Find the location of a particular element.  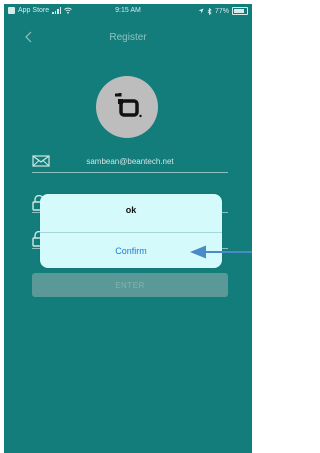

battery-icon is located at coordinates (240, 11).